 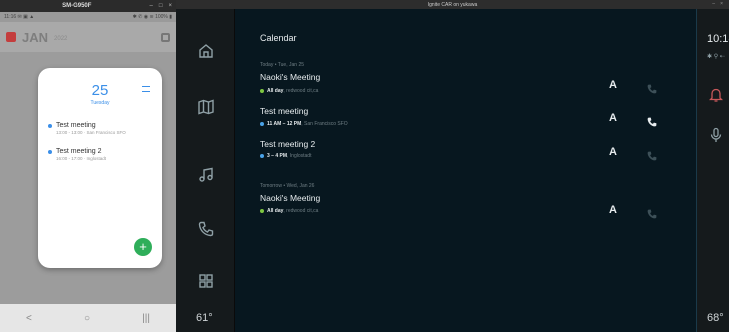 I want to click on recents-button: |||, so click(x=146, y=318).